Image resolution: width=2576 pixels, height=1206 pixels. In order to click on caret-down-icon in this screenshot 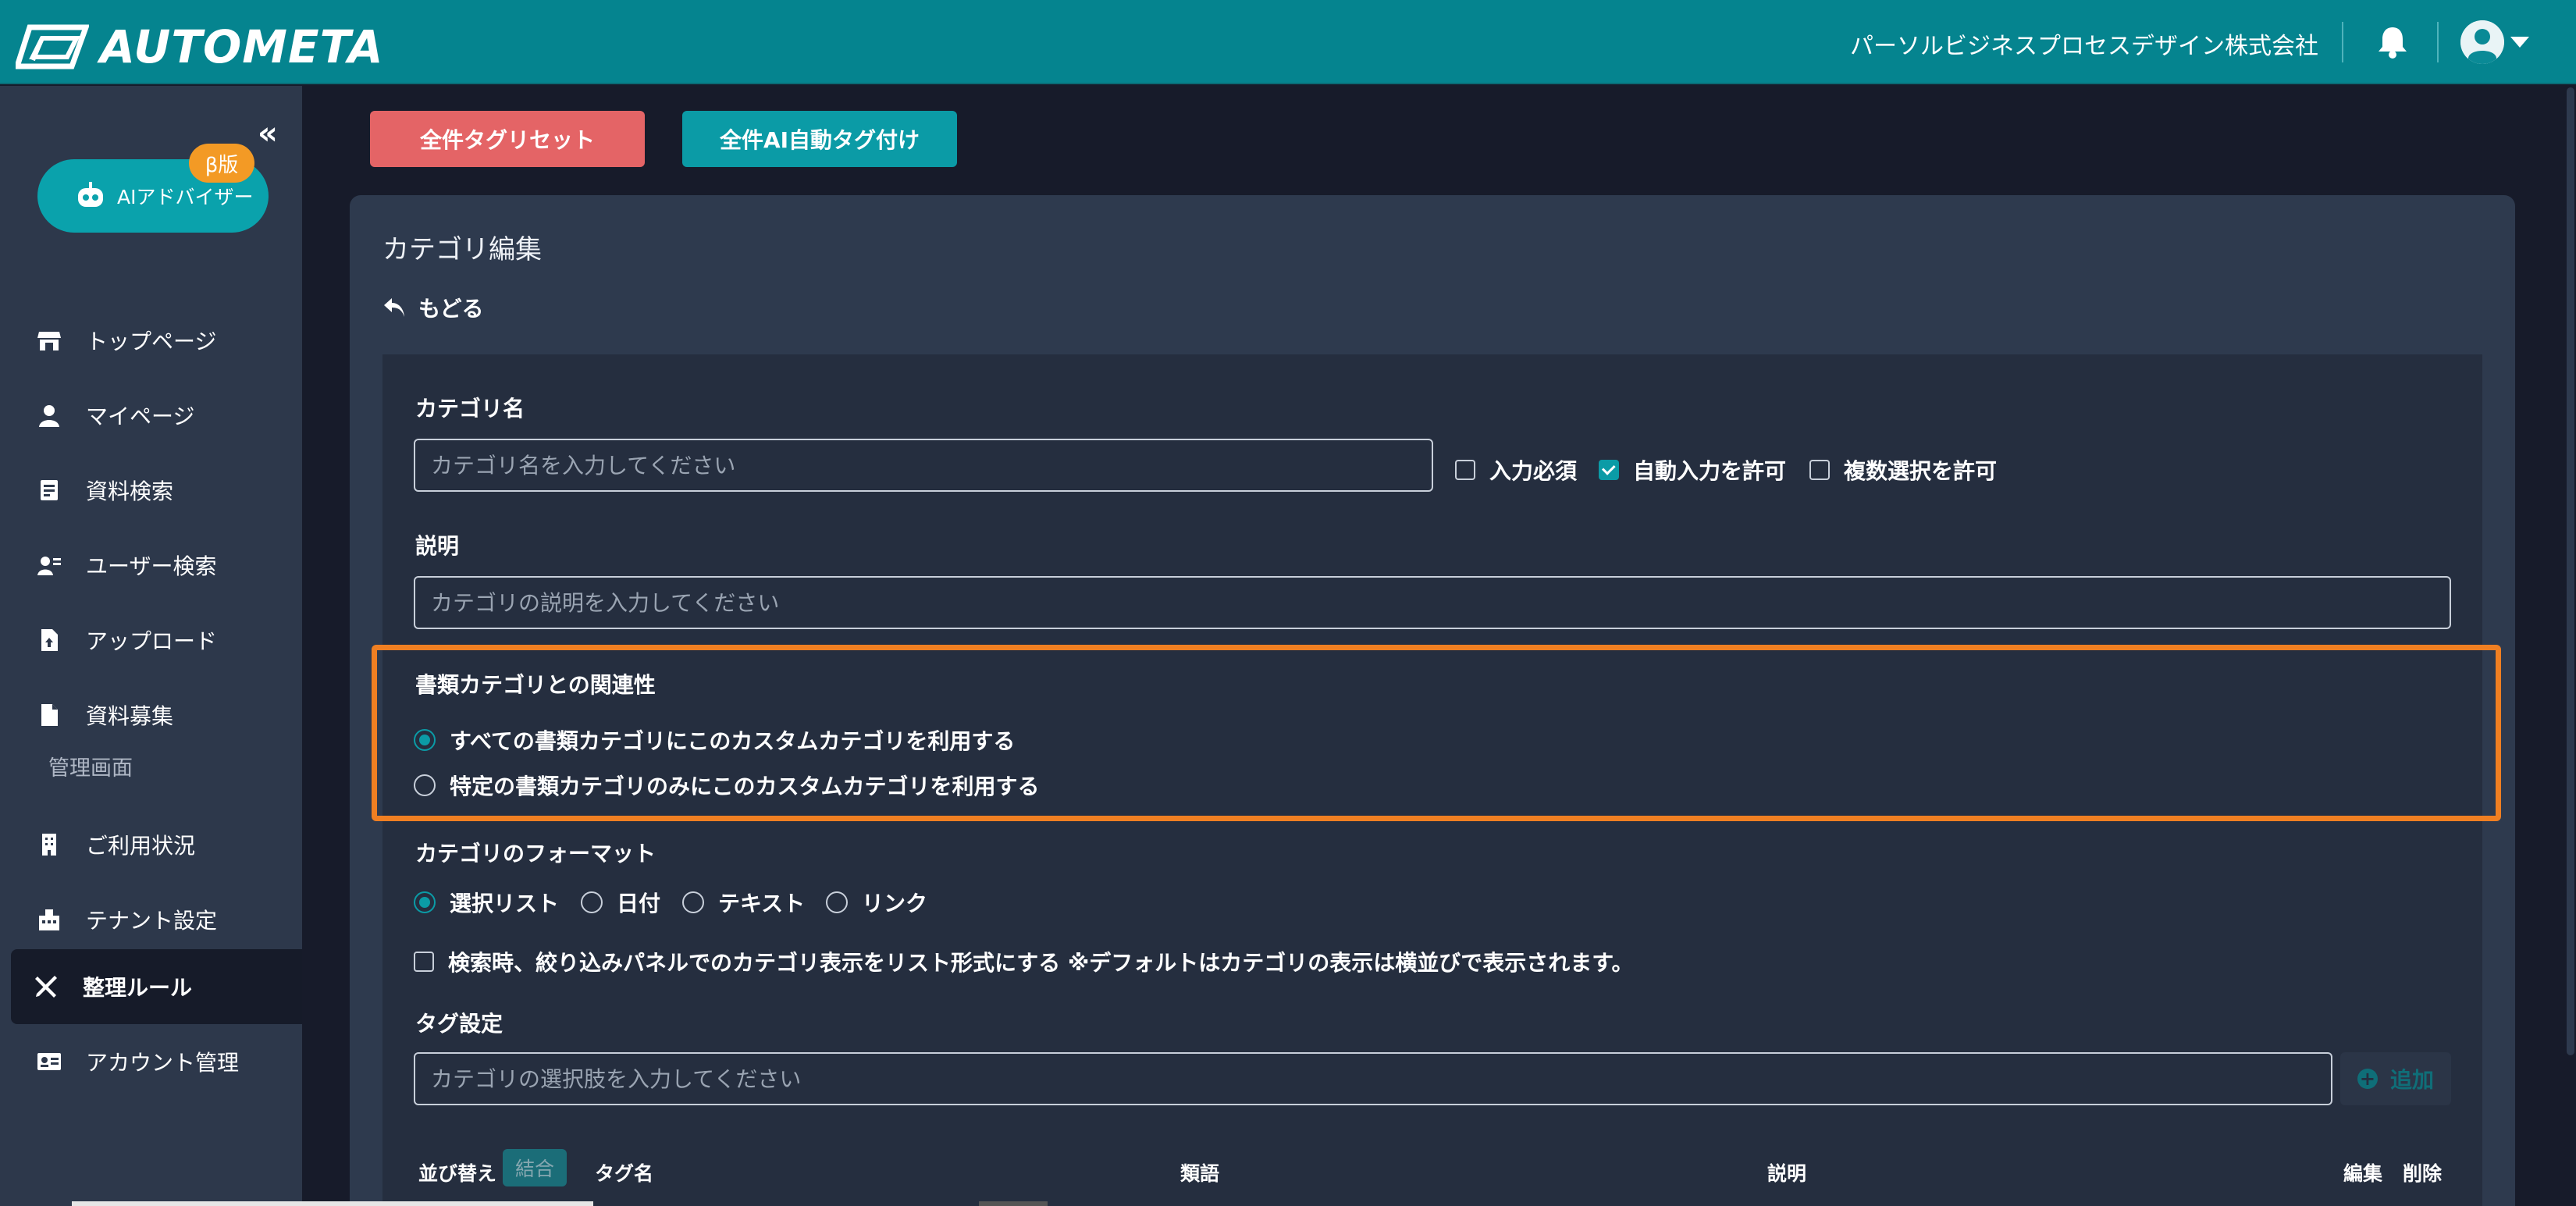, I will do `click(2519, 43)`.